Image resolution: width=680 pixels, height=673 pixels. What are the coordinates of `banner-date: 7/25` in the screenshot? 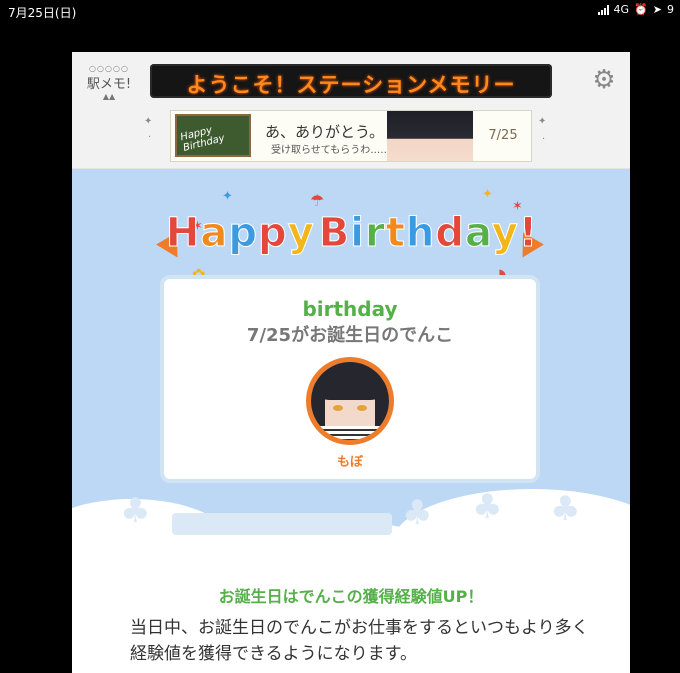 It's located at (503, 135).